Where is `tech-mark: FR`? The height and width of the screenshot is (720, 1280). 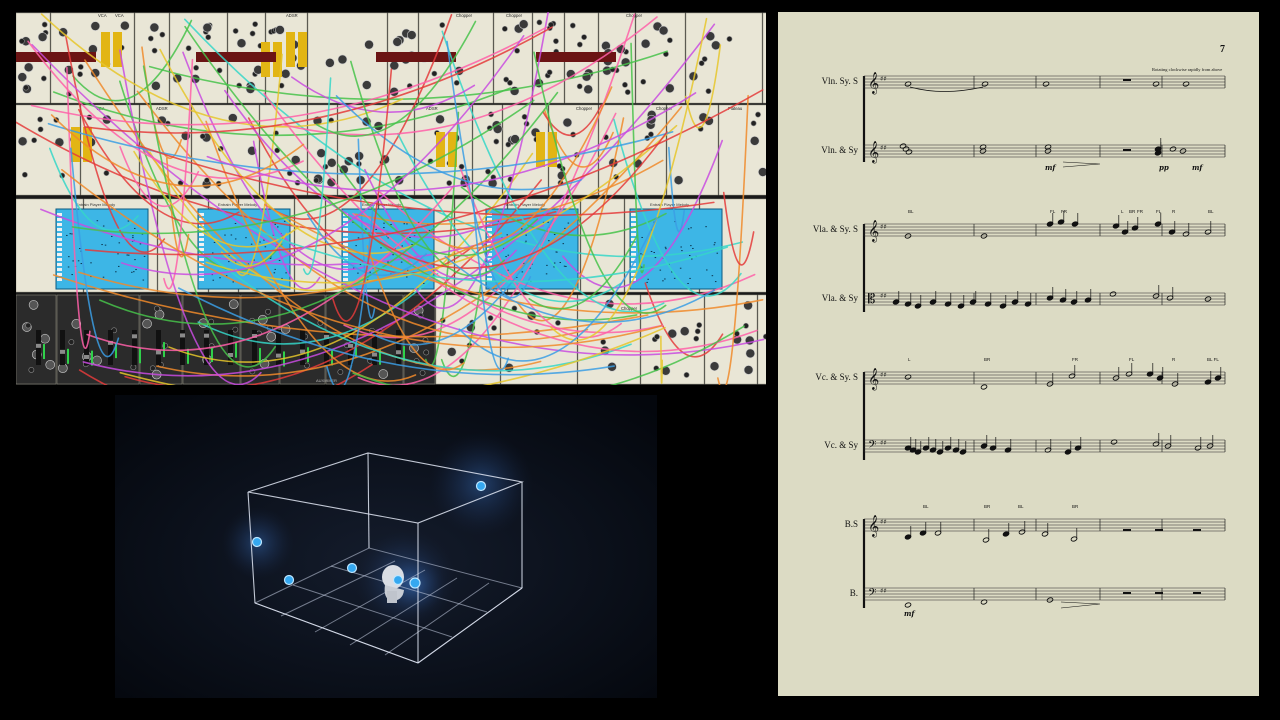 tech-mark: FR is located at coordinates (1140, 211).